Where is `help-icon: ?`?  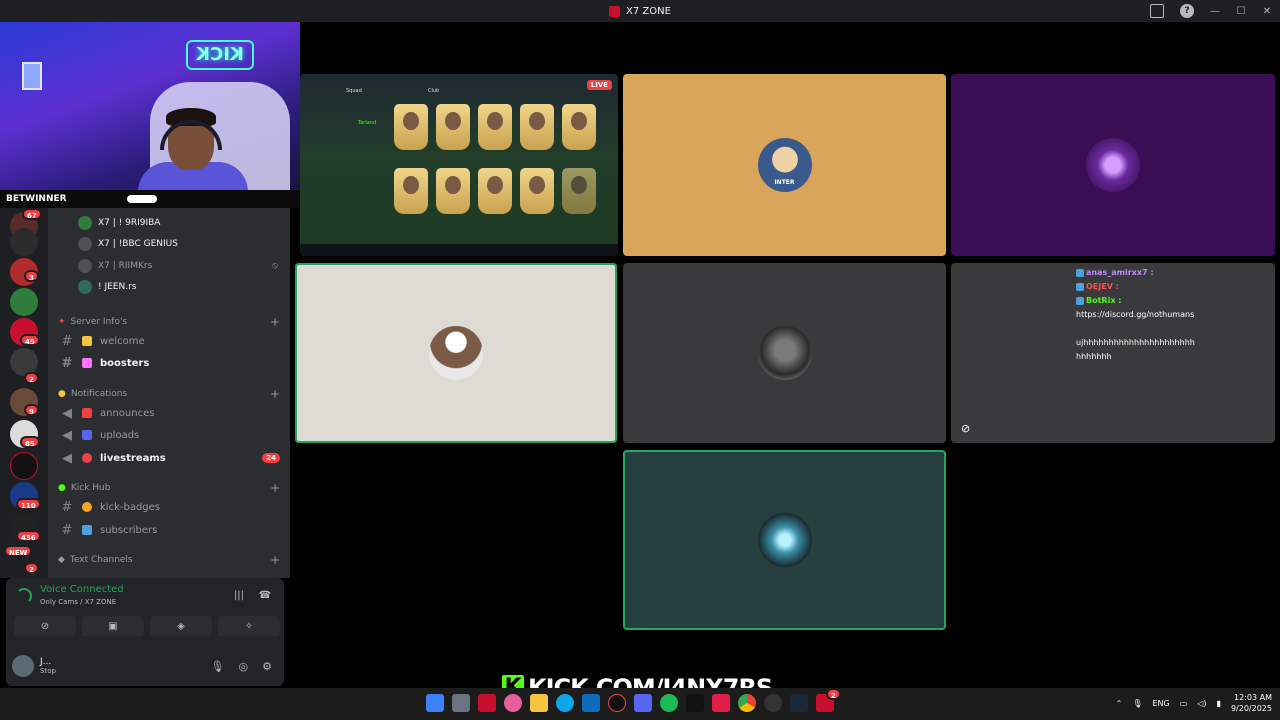 help-icon: ? is located at coordinates (1187, 11).